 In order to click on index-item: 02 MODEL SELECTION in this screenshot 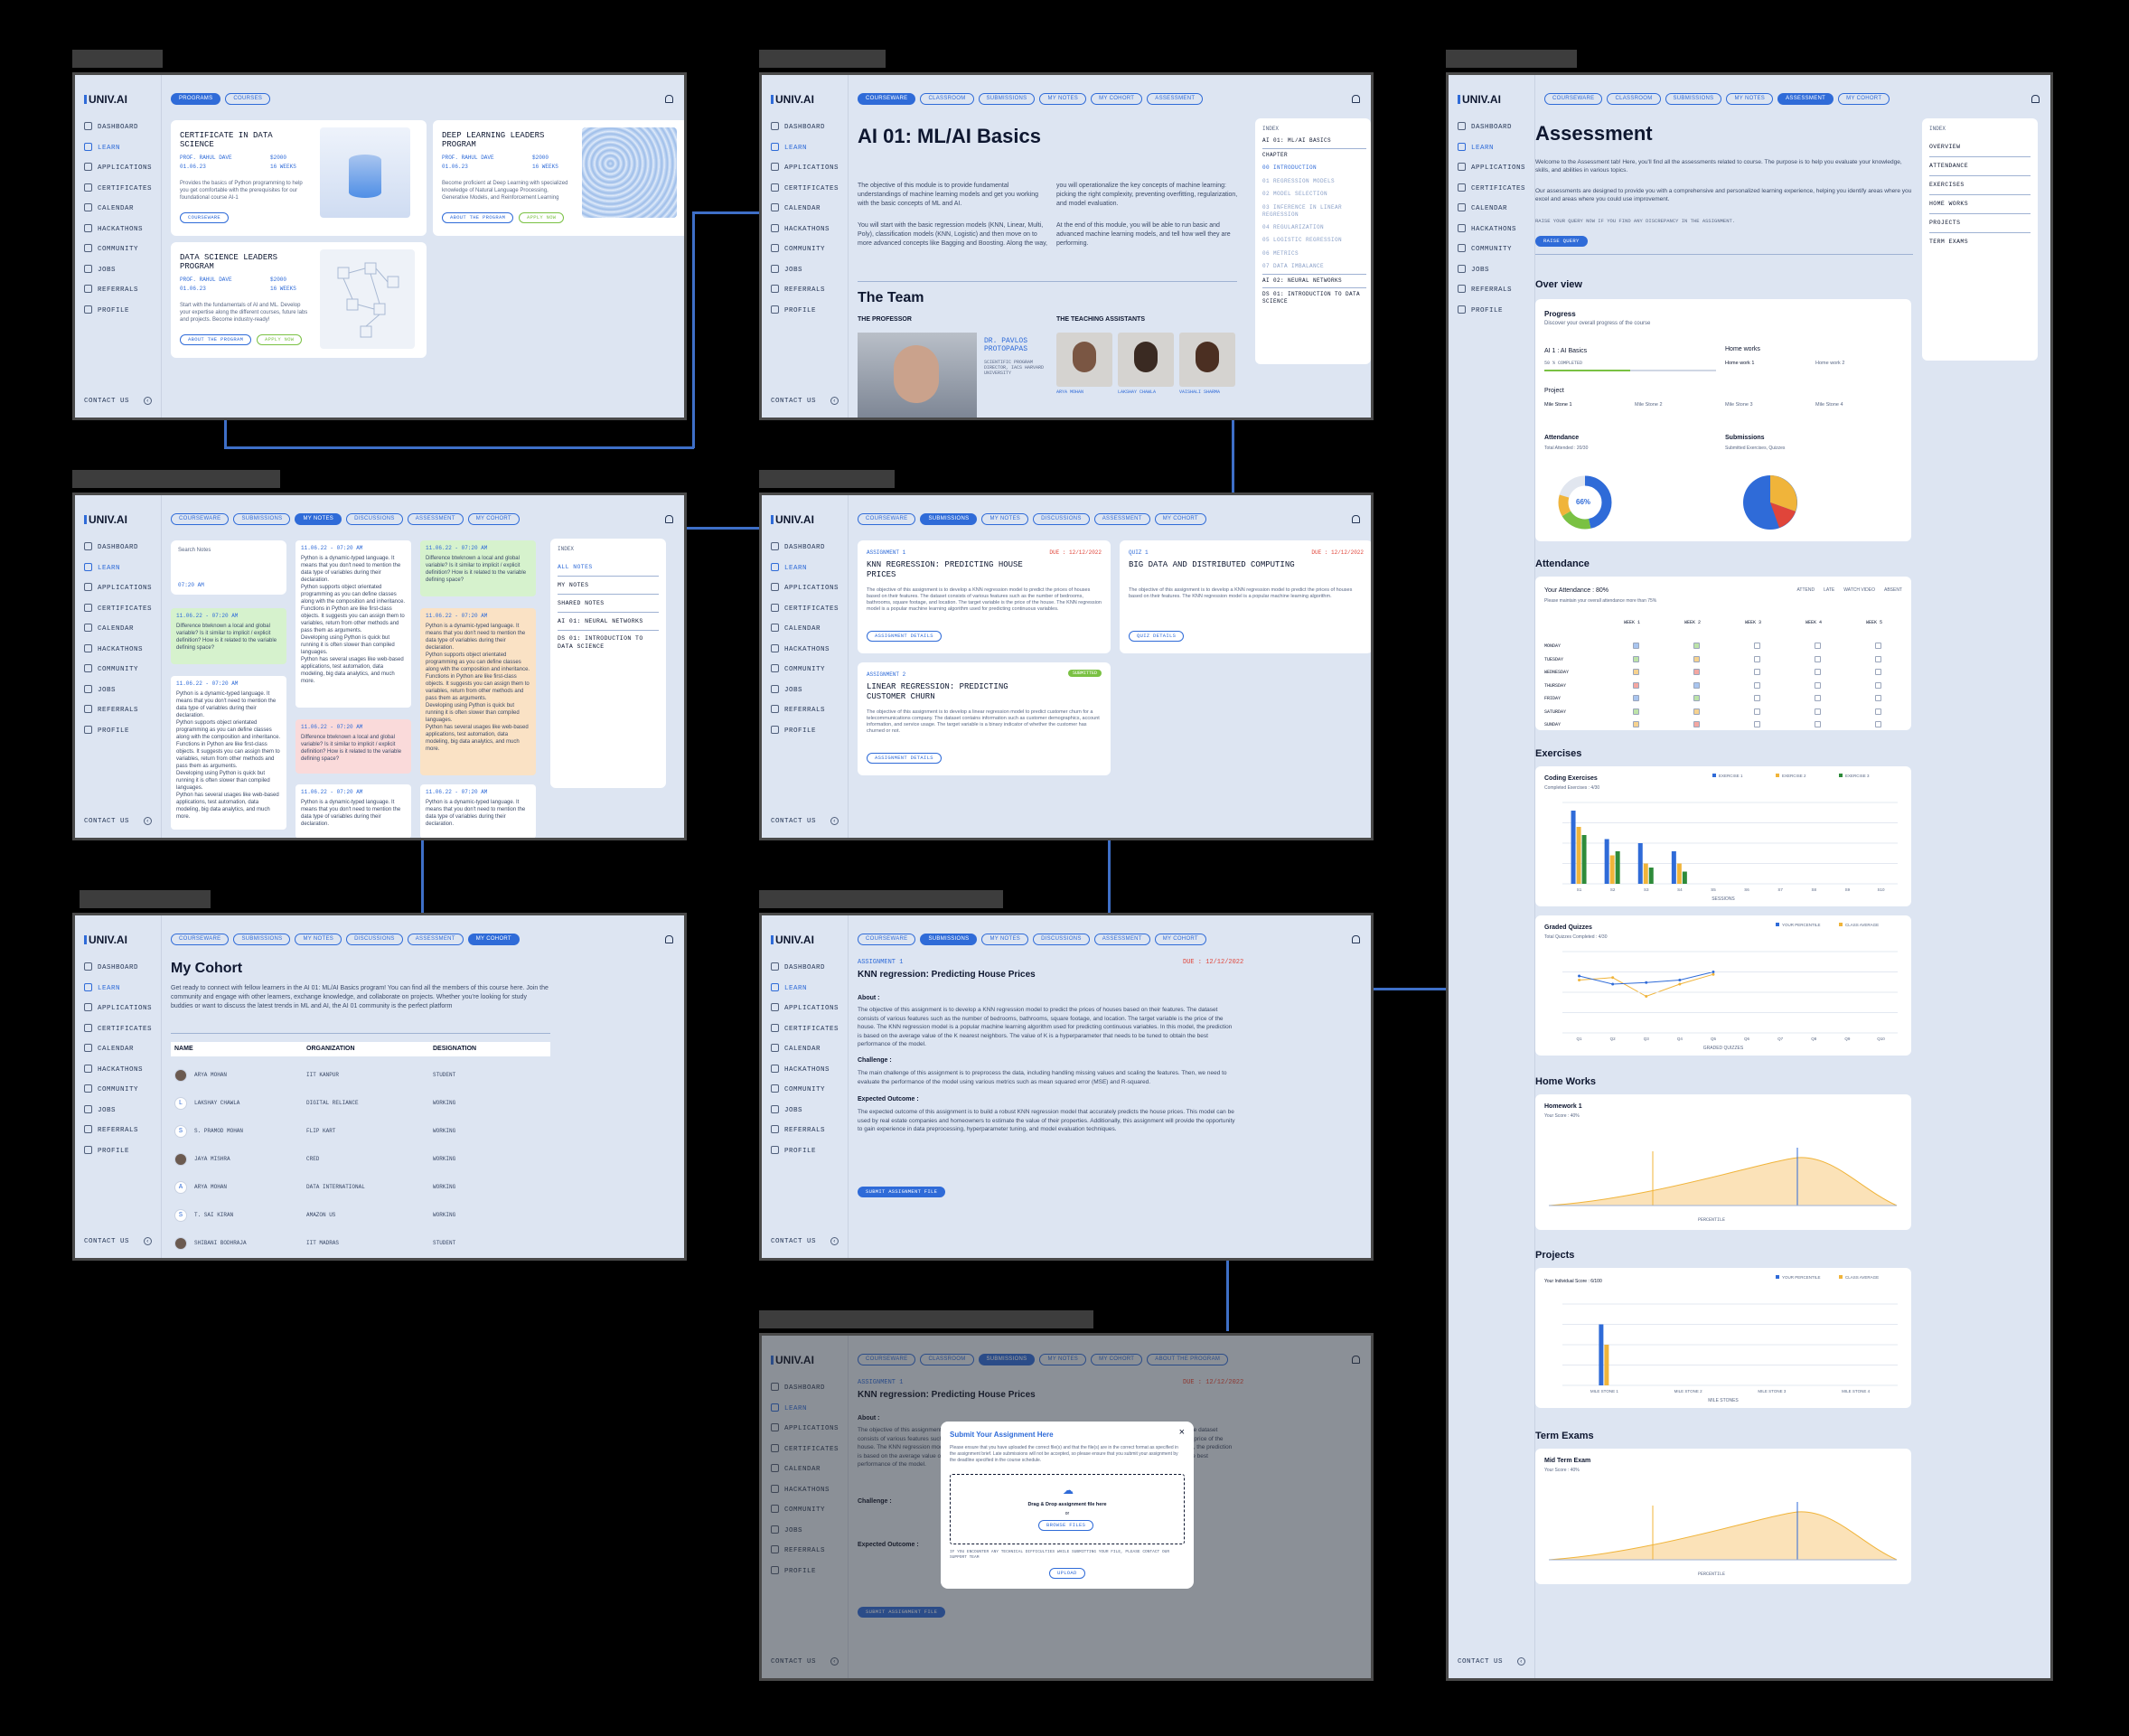, I will do `click(1314, 195)`.